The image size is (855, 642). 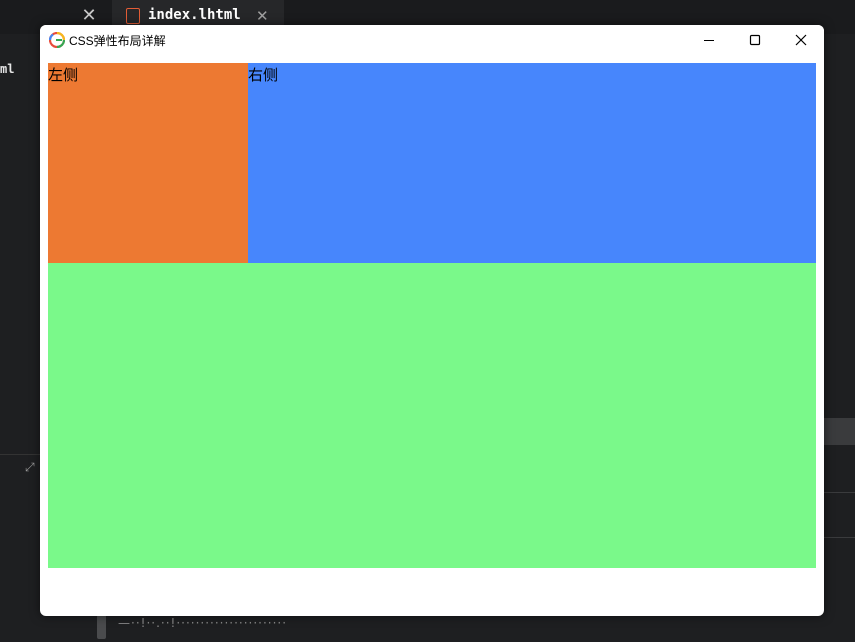 I want to click on sidebar-file-fragment: ml, so click(x=7, y=69).